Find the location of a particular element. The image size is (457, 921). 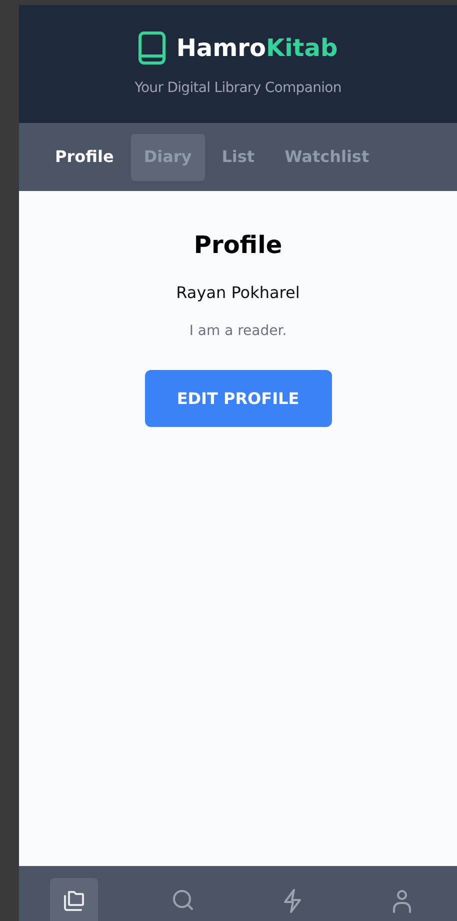

user-name: Rayan Pokharel is located at coordinates (238, 293).